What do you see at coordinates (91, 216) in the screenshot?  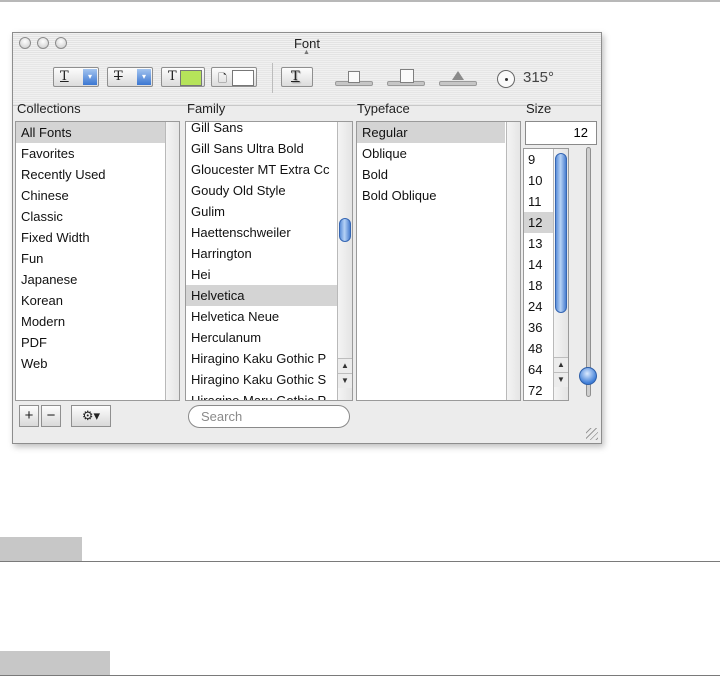 I see `list-item: Classic` at bounding box center [91, 216].